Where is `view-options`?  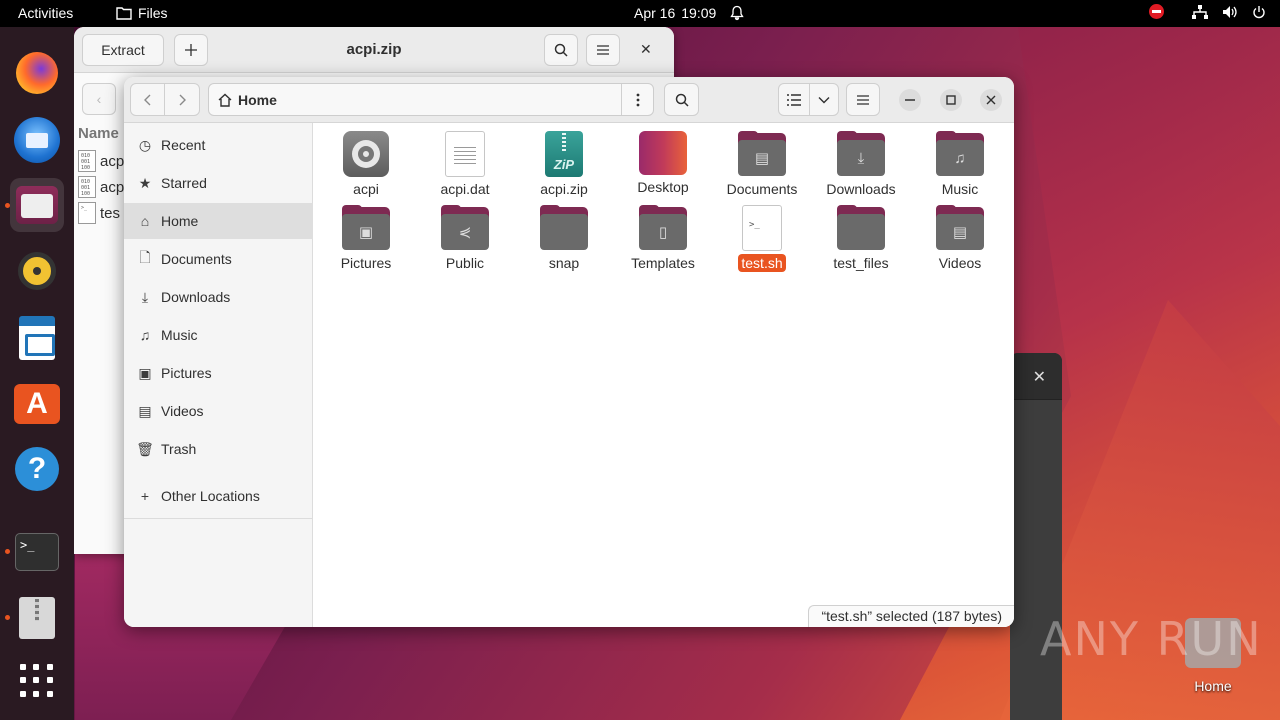 view-options is located at coordinates (808, 99).